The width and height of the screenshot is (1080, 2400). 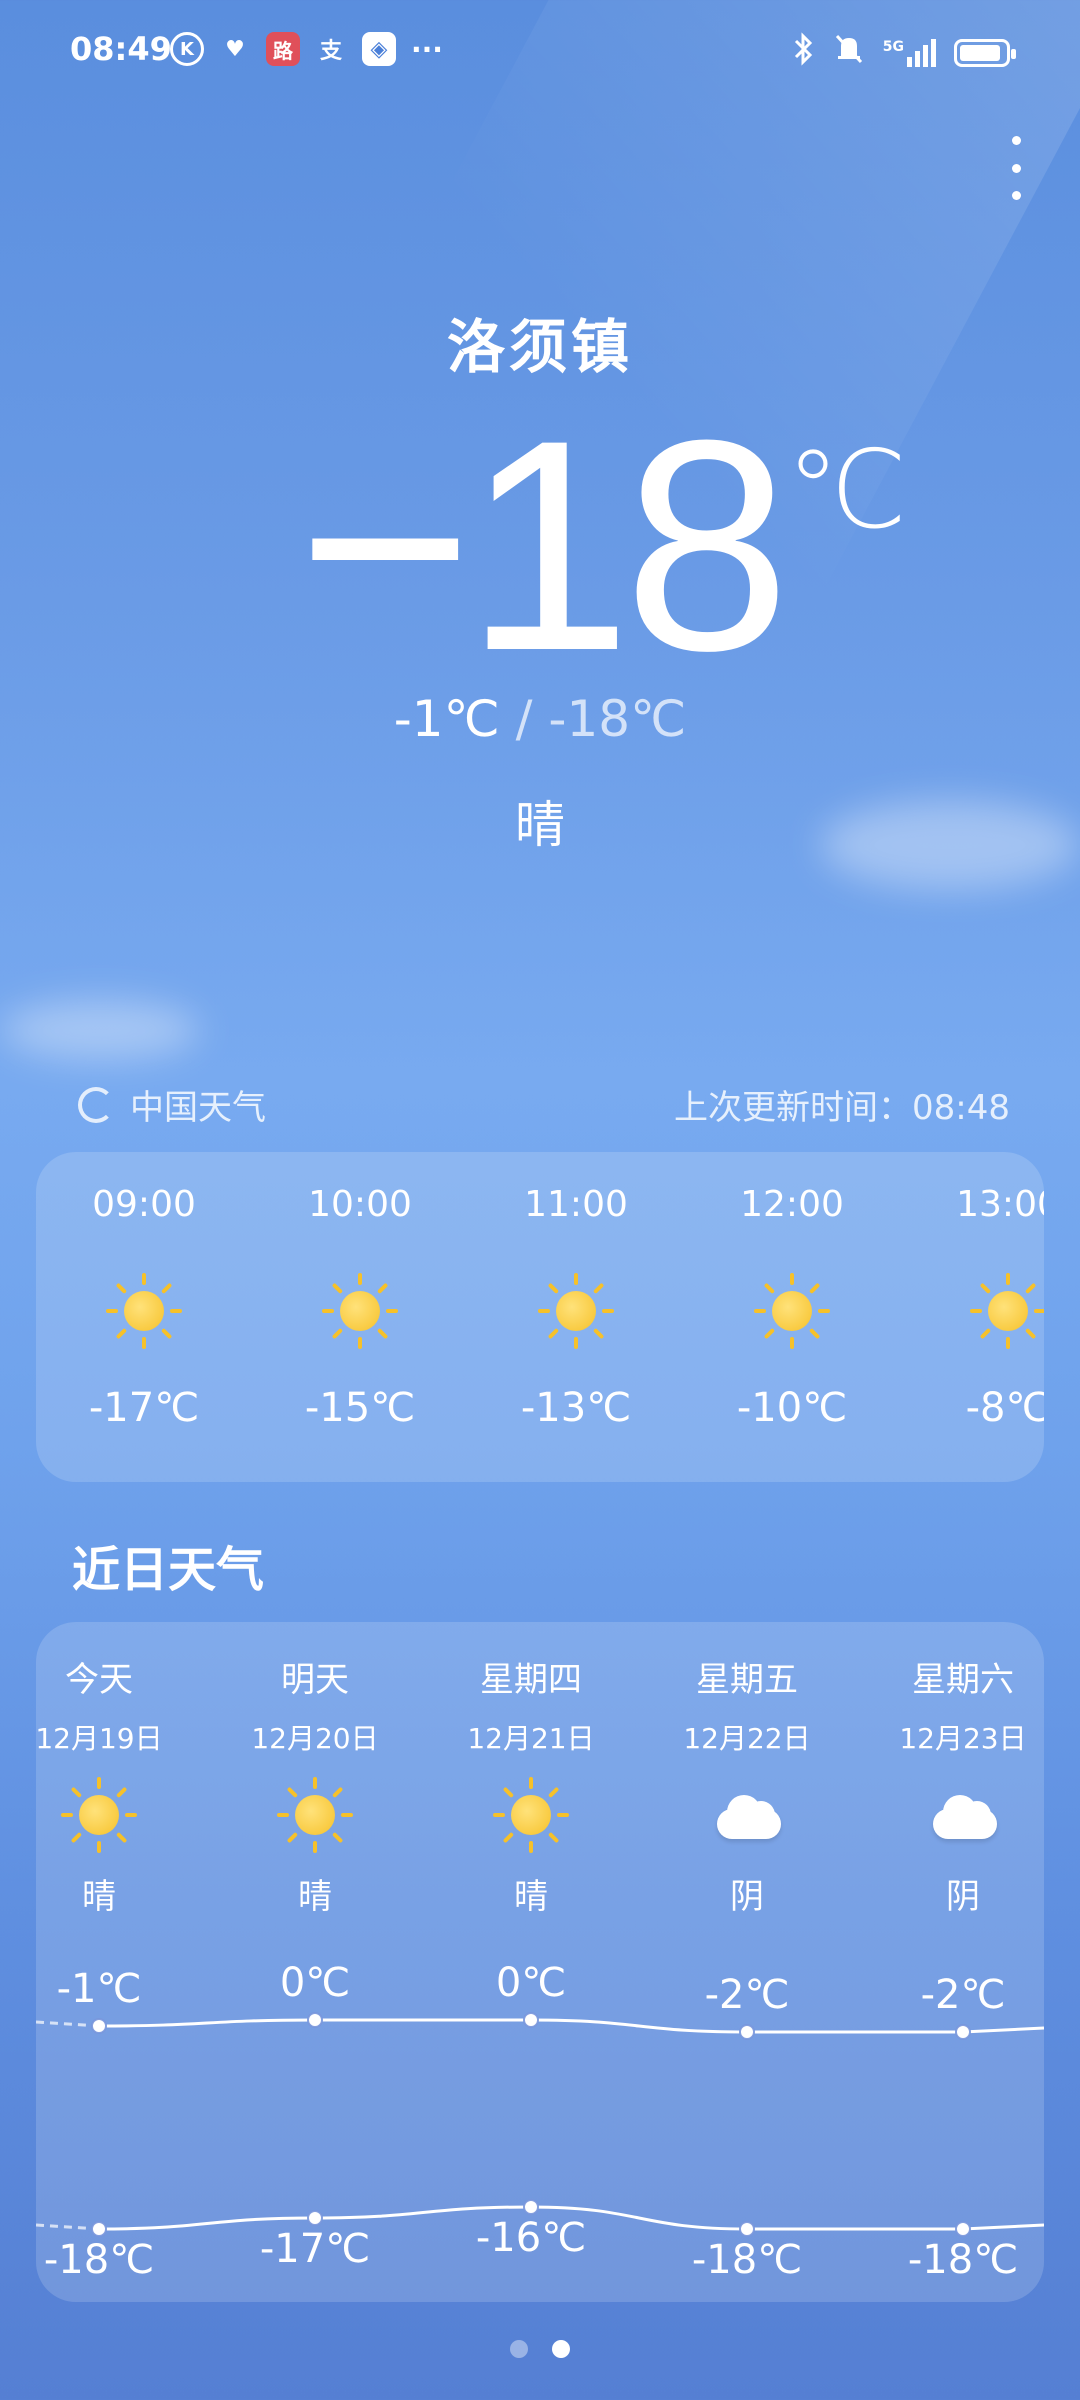 I want to click on last-update-time: 上次更新时间：08:48, so click(x=842, y=1108).